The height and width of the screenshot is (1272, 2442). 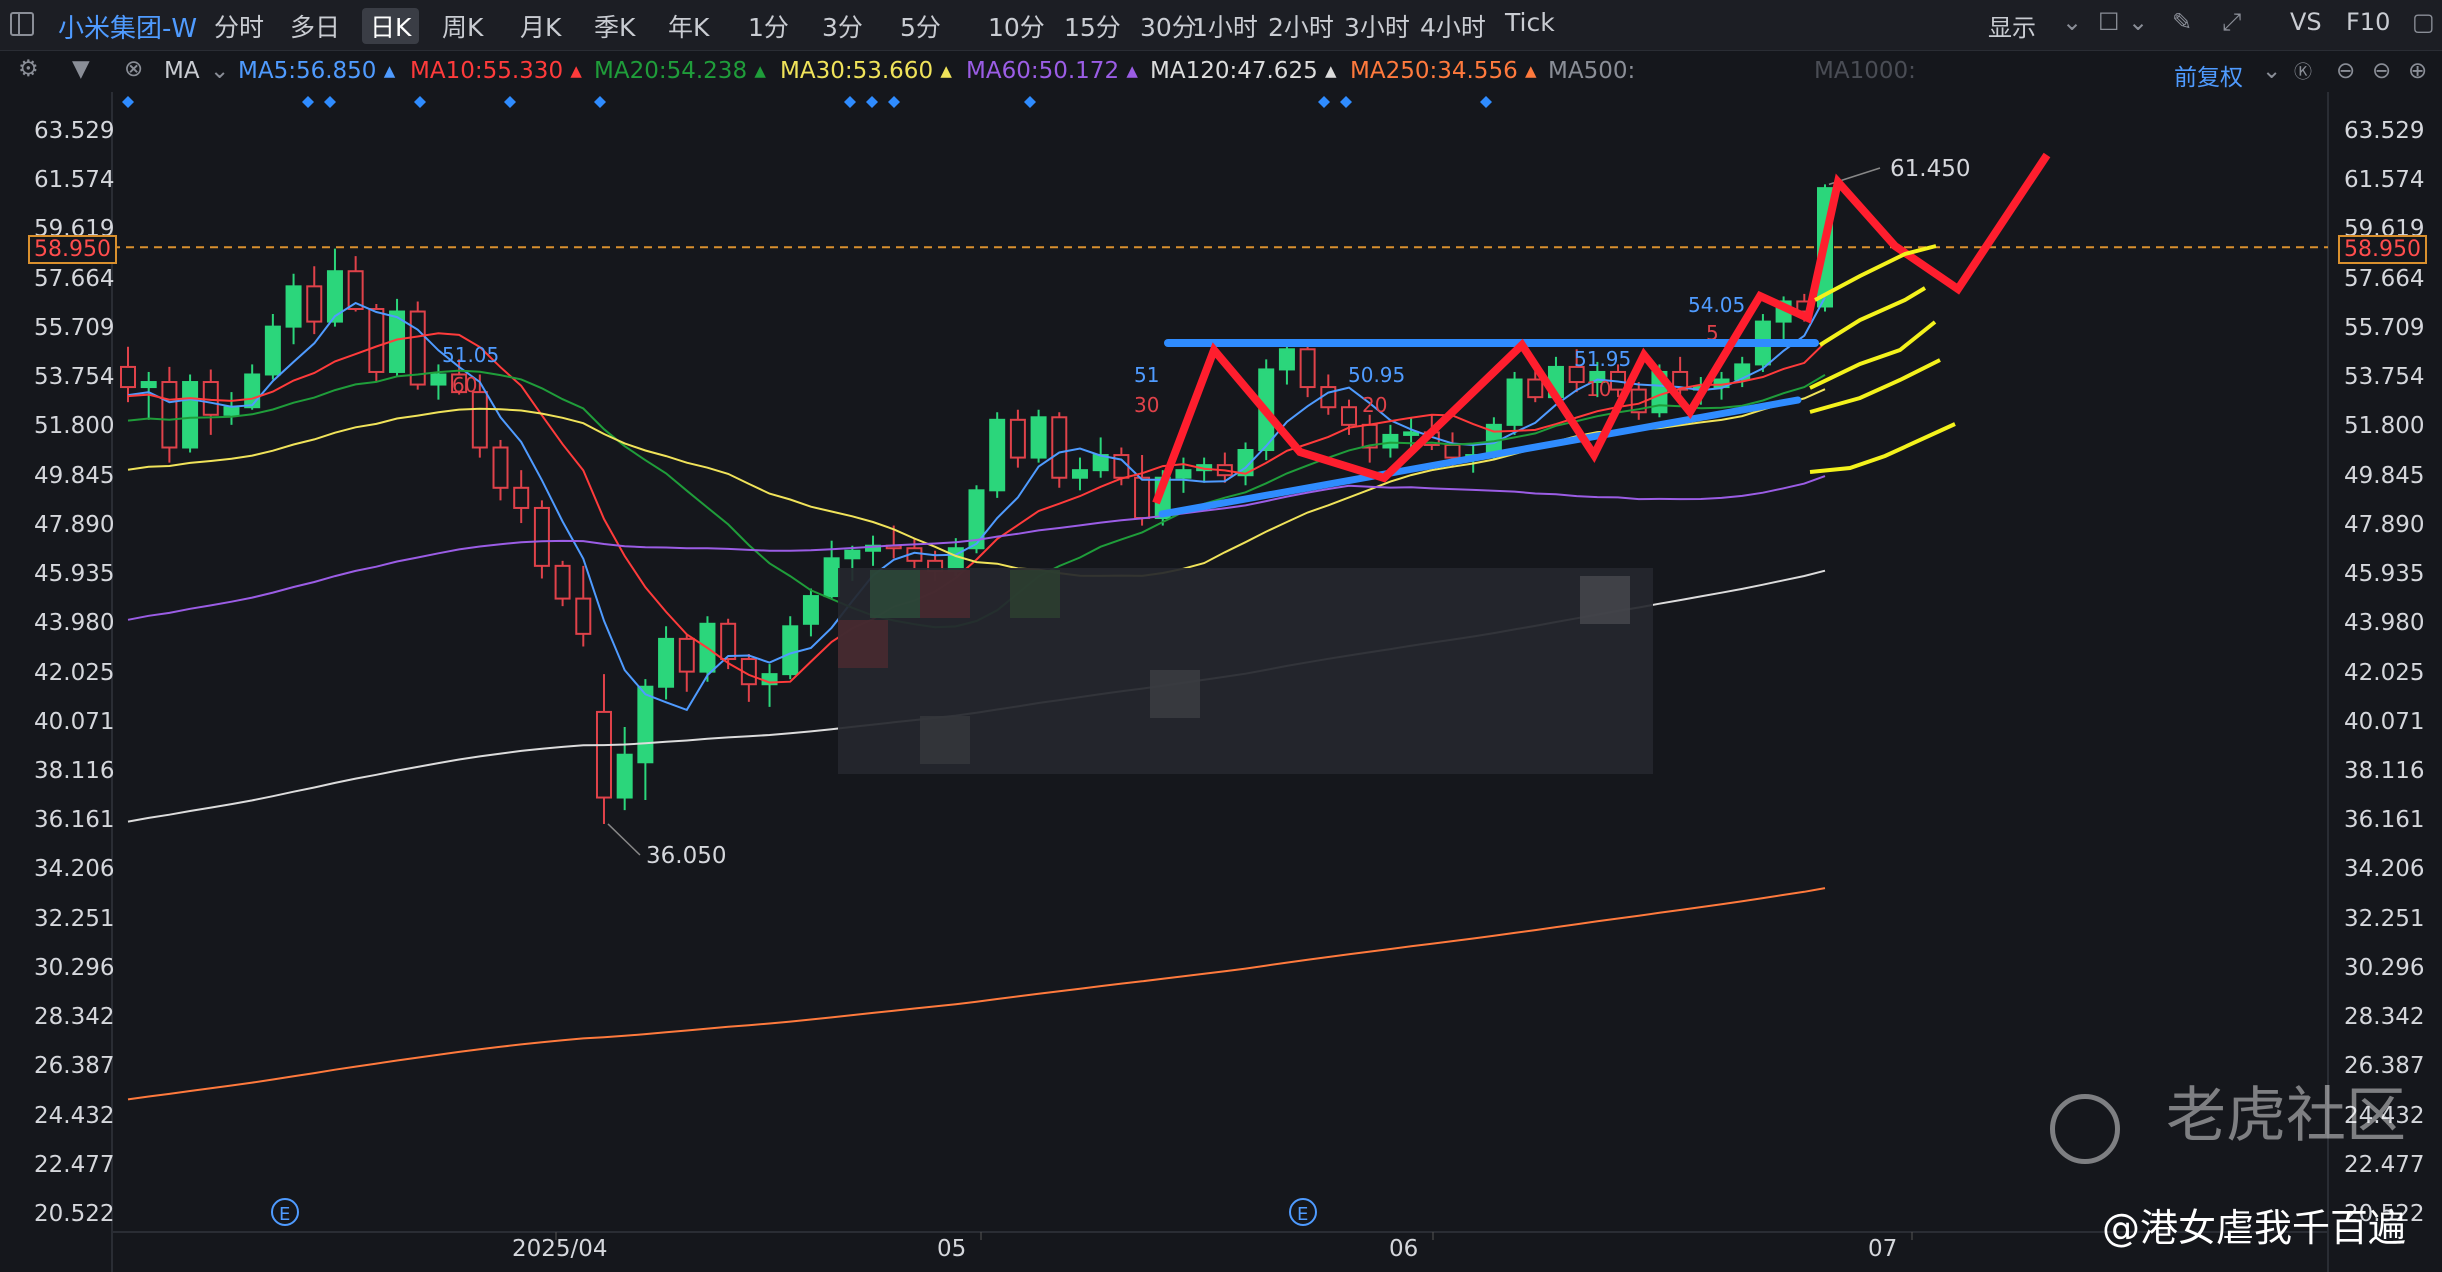 What do you see at coordinates (1146, 405) in the screenshot?
I see `ma-mark-label: 30` at bounding box center [1146, 405].